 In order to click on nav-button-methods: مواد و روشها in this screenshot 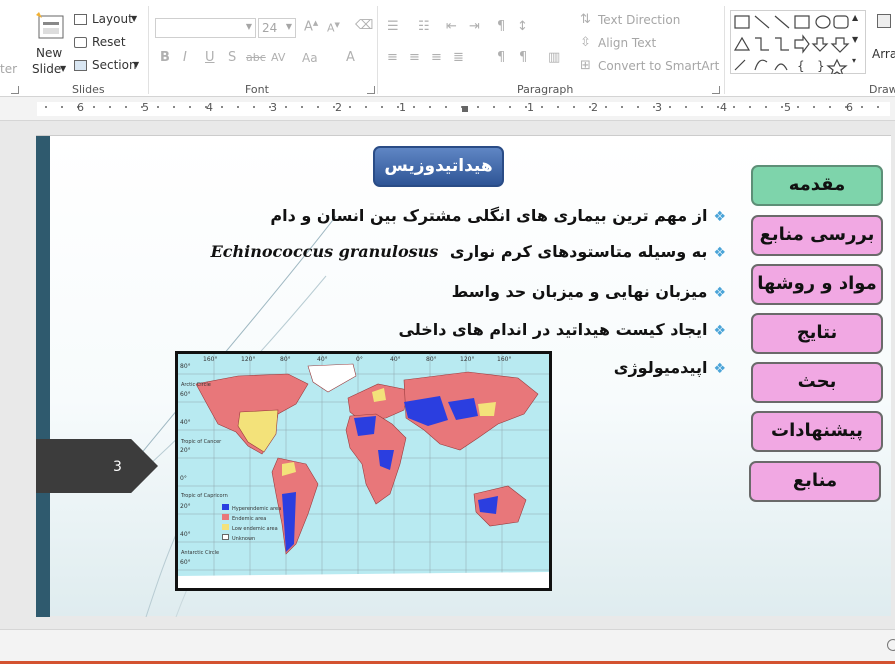, I will do `click(817, 284)`.